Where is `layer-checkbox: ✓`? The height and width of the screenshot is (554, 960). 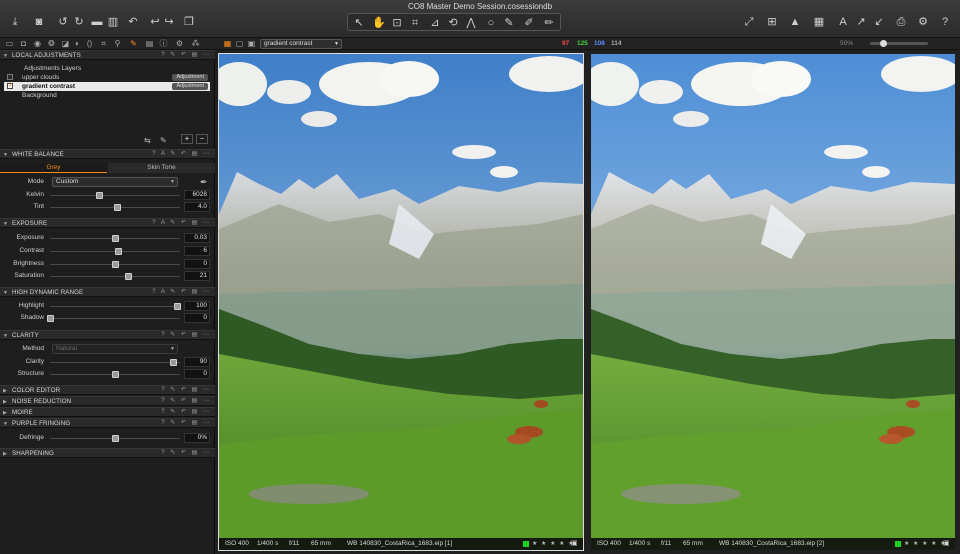
layer-checkbox: ✓ is located at coordinates (10, 85).